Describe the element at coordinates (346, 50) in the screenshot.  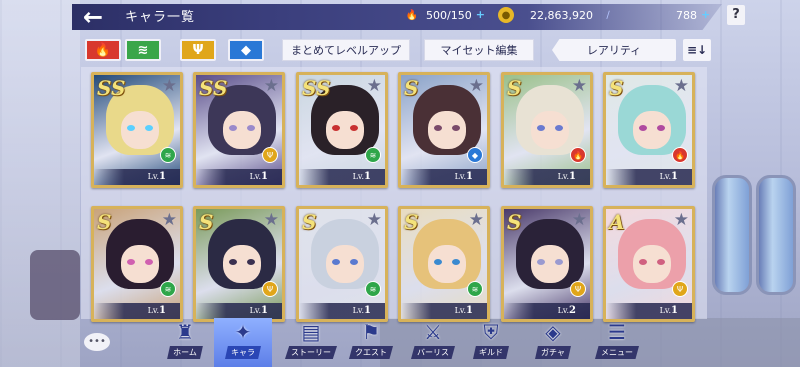
I see `bulk-levelup-button: まとめてレベルアップ` at that location.